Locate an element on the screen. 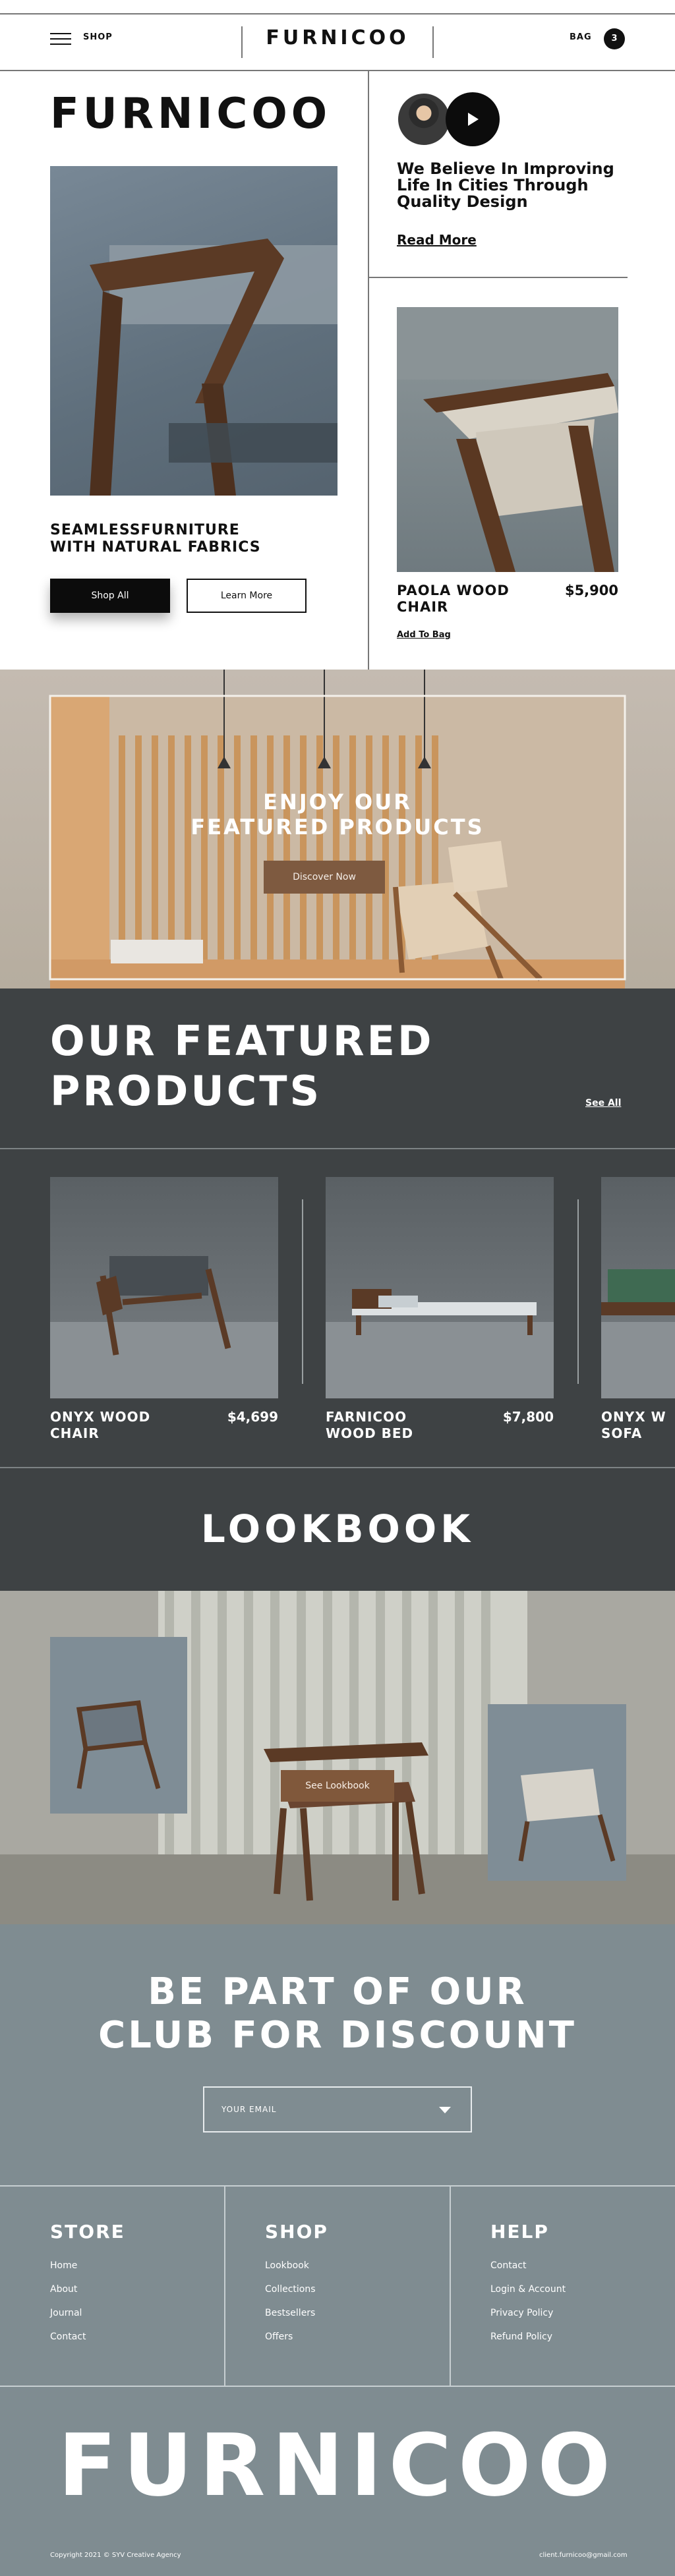  footer-link-offers: Offers is located at coordinates (279, 2337).